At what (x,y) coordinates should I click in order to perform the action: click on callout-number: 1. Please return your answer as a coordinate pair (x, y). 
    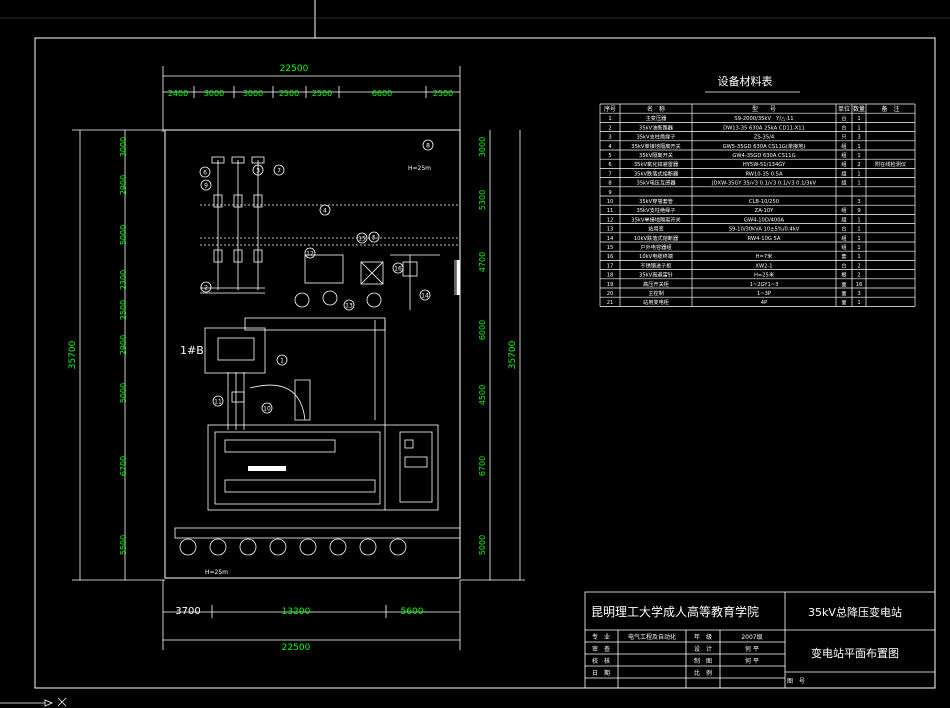
    Looking at the image, I should click on (282, 361).